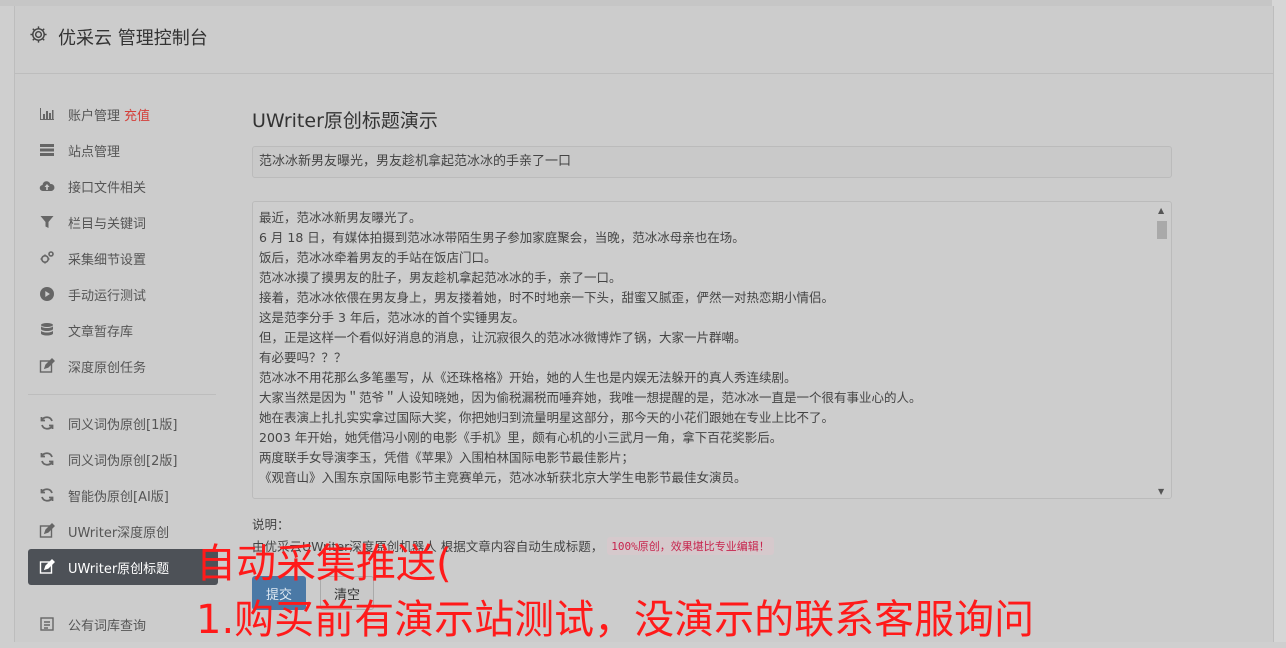  What do you see at coordinates (644, 40) in the screenshot?
I see `header: 优采云 管理控制台` at bounding box center [644, 40].